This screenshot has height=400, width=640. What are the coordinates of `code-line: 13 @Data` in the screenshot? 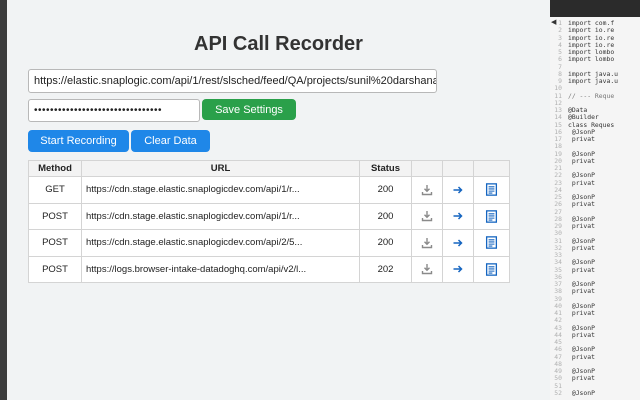 It's located at (595, 110).